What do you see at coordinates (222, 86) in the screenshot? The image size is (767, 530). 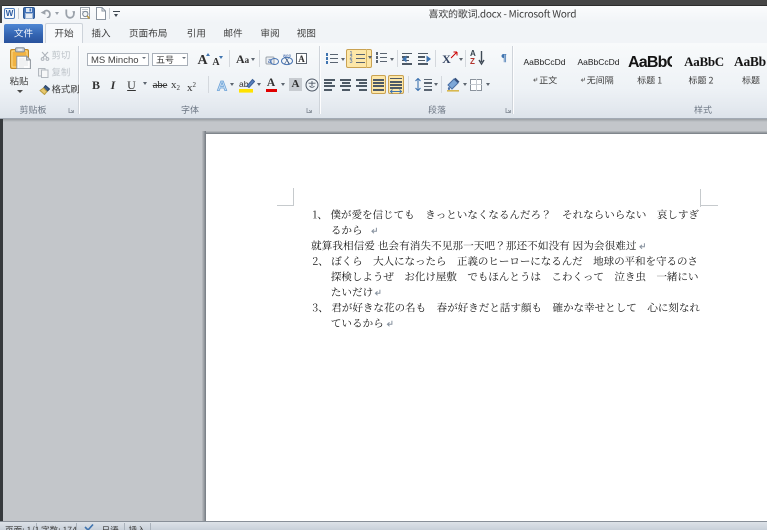 I see `svg-text: A` at bounding box center [222, 86].